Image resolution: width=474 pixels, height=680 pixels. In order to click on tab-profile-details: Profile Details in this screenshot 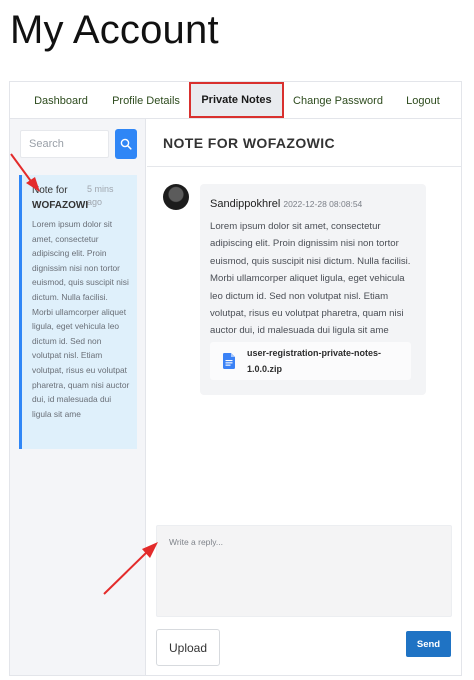, I will do `click(146, 100)`.